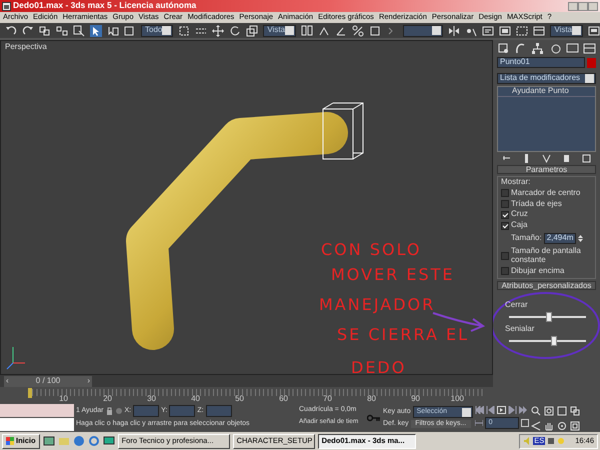  What do you see at coordinates (377, 305) in the screenshot?
I see `handwritten-note: MANEJADOR` at bounding box center [377, 305].